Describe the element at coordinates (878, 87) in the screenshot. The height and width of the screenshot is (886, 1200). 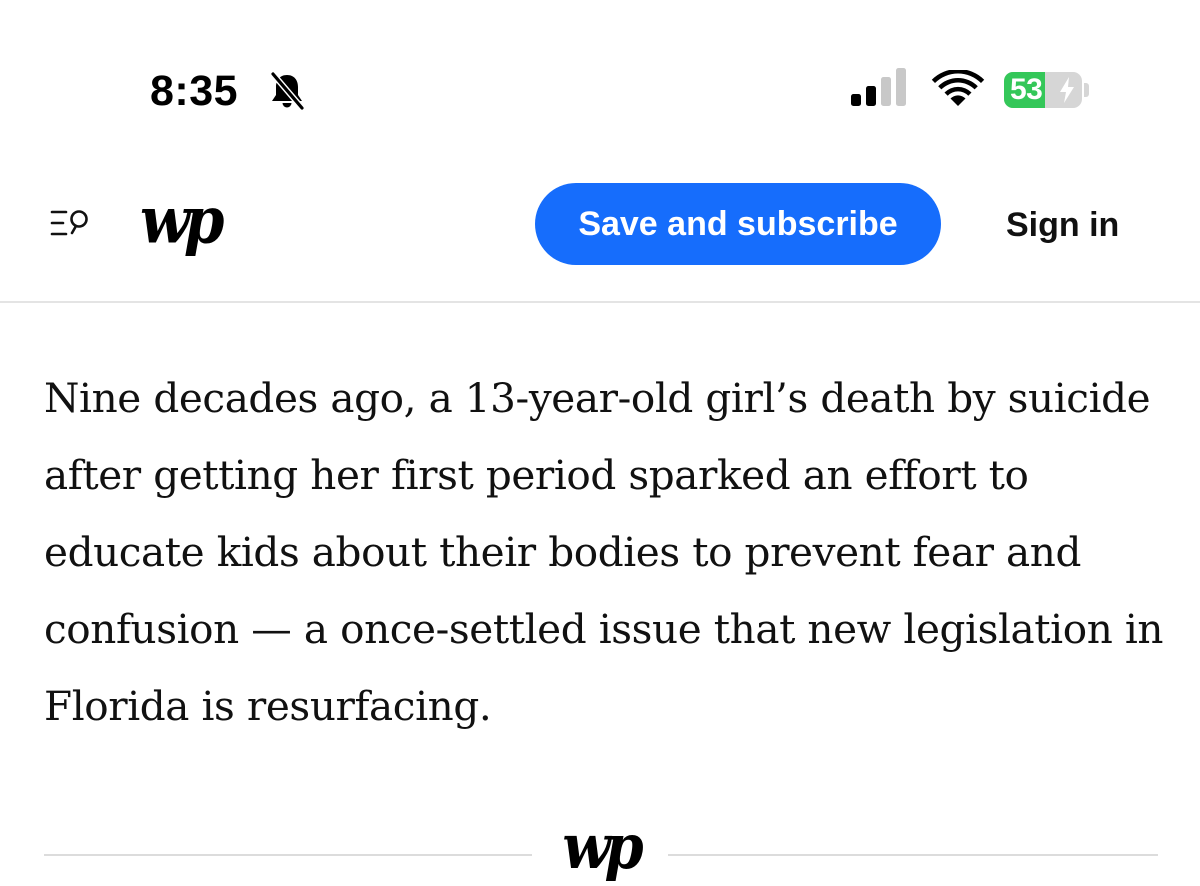
I see `cellular-signal-icon` at that location.